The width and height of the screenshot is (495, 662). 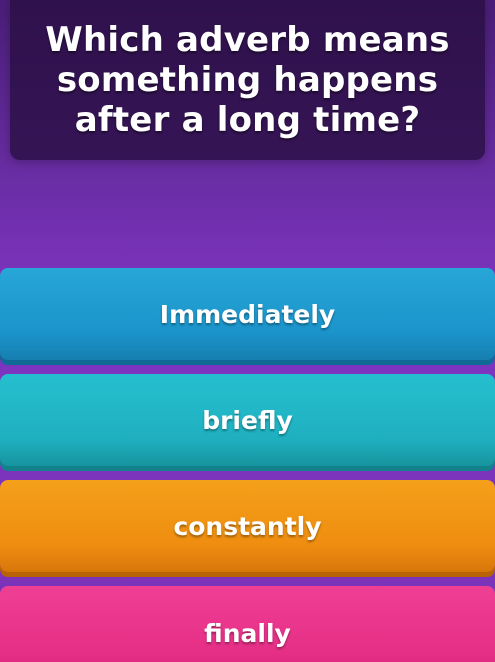 I want to click on answer-option-finally: finally, so click(x=247, y=624).